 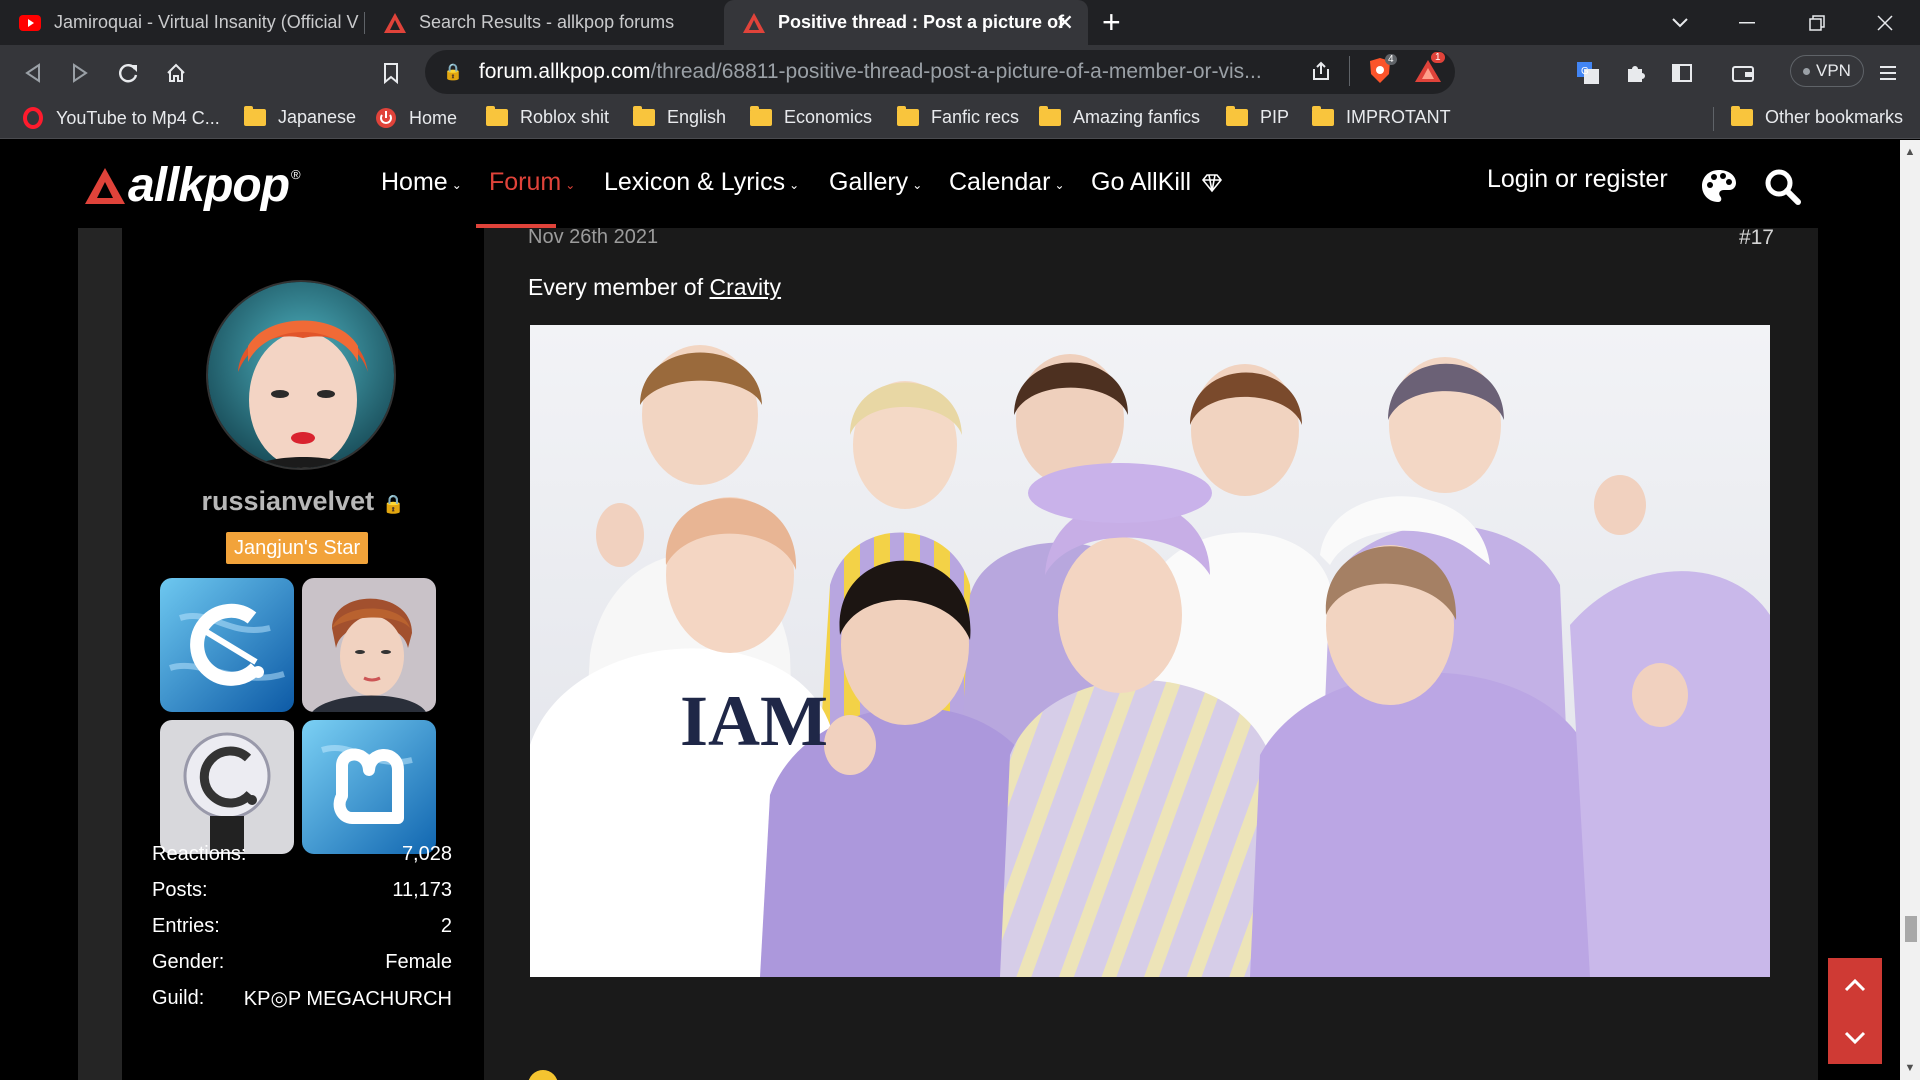 I want to click on nav-label: Go AllKill, so click(x=1141, y=182).